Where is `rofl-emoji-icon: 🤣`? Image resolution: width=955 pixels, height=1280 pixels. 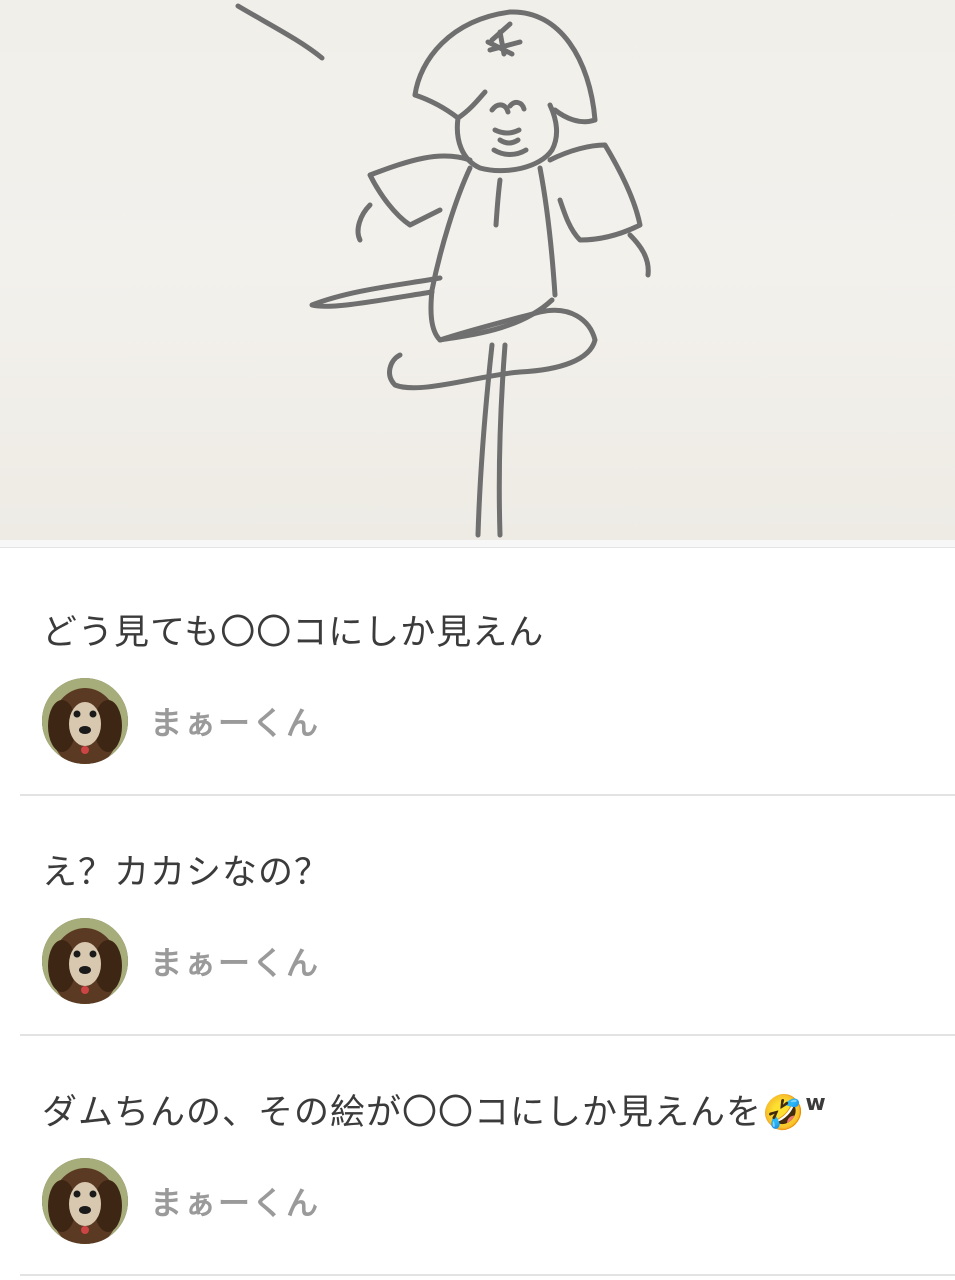 rofl-emoji-icon: 🤣 is located at coordinates (784, 1113).